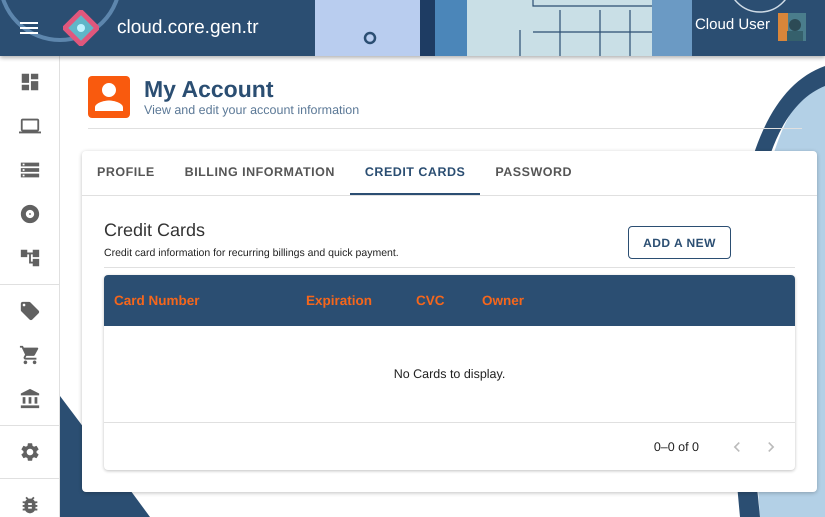 This screenshot has width=825, height=517. I want to click on tab: PROFILE, so click(126, 173).